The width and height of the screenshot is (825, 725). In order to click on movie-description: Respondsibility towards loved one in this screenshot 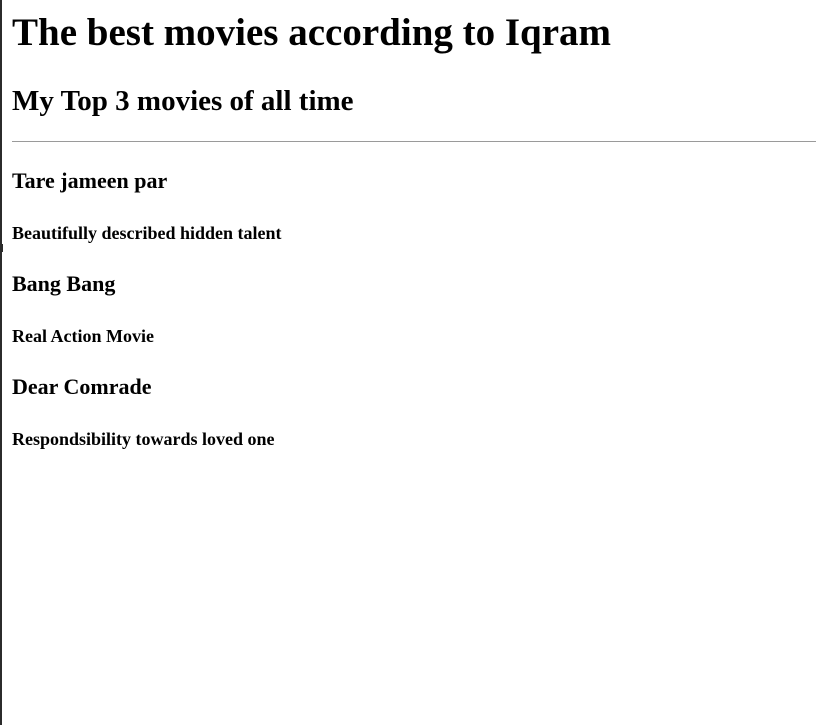, I will do `click(143, 439)`.